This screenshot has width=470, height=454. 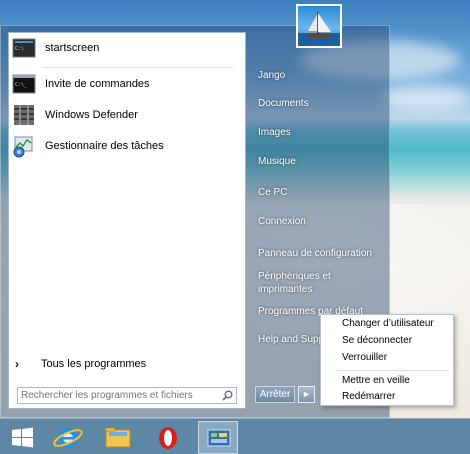 I want to click on arrow-right-icon: ►, so click(x=306, y=394).